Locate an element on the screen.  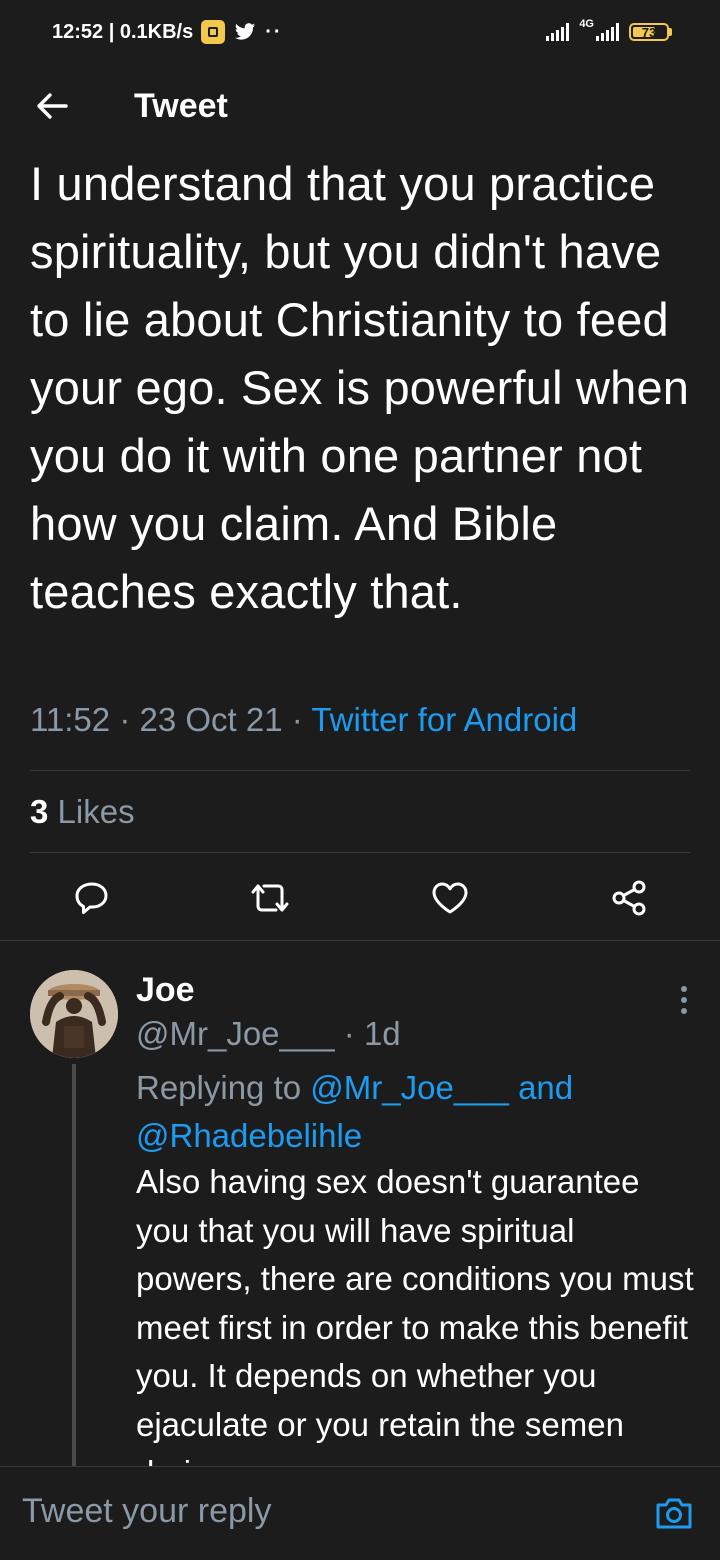
avatar is located at coordinates (74, 1014).